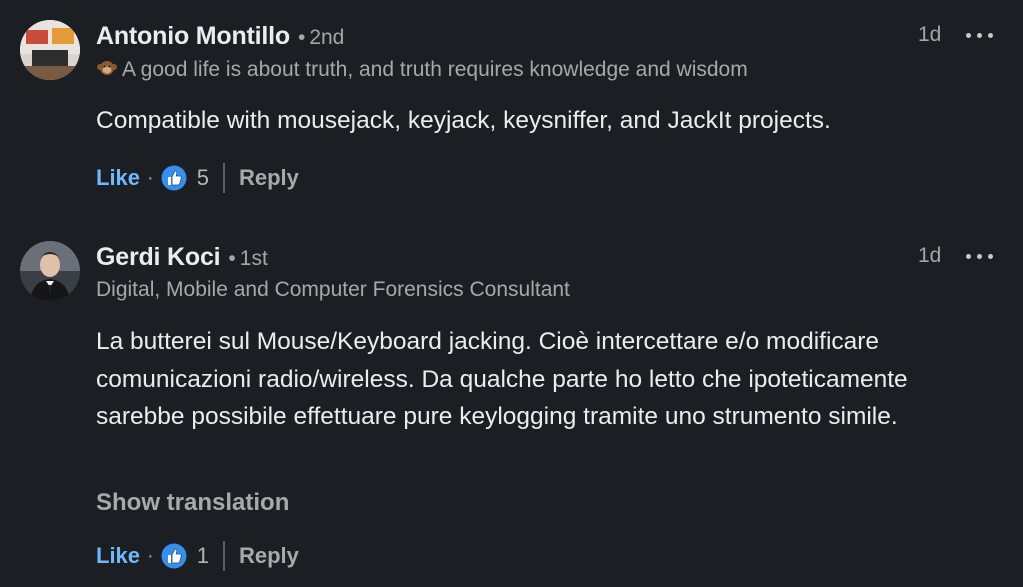  What do you see at coordinates (174, 556) in the screenshot?
I see `thumbs-up-icon` at bounding box center [174, 556].